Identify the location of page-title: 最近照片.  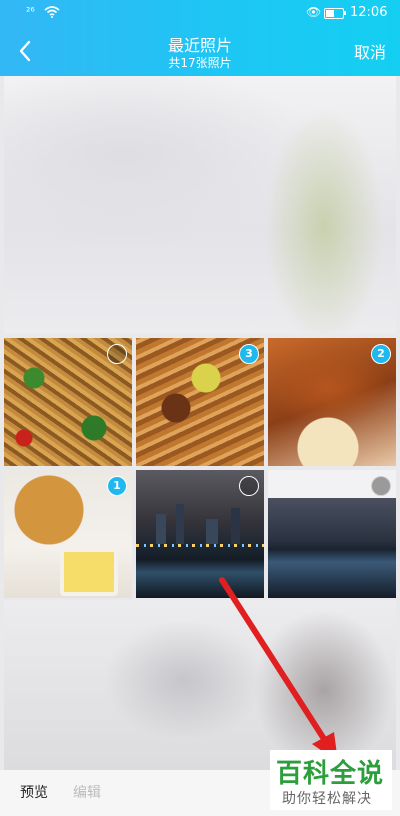
(199, 45).